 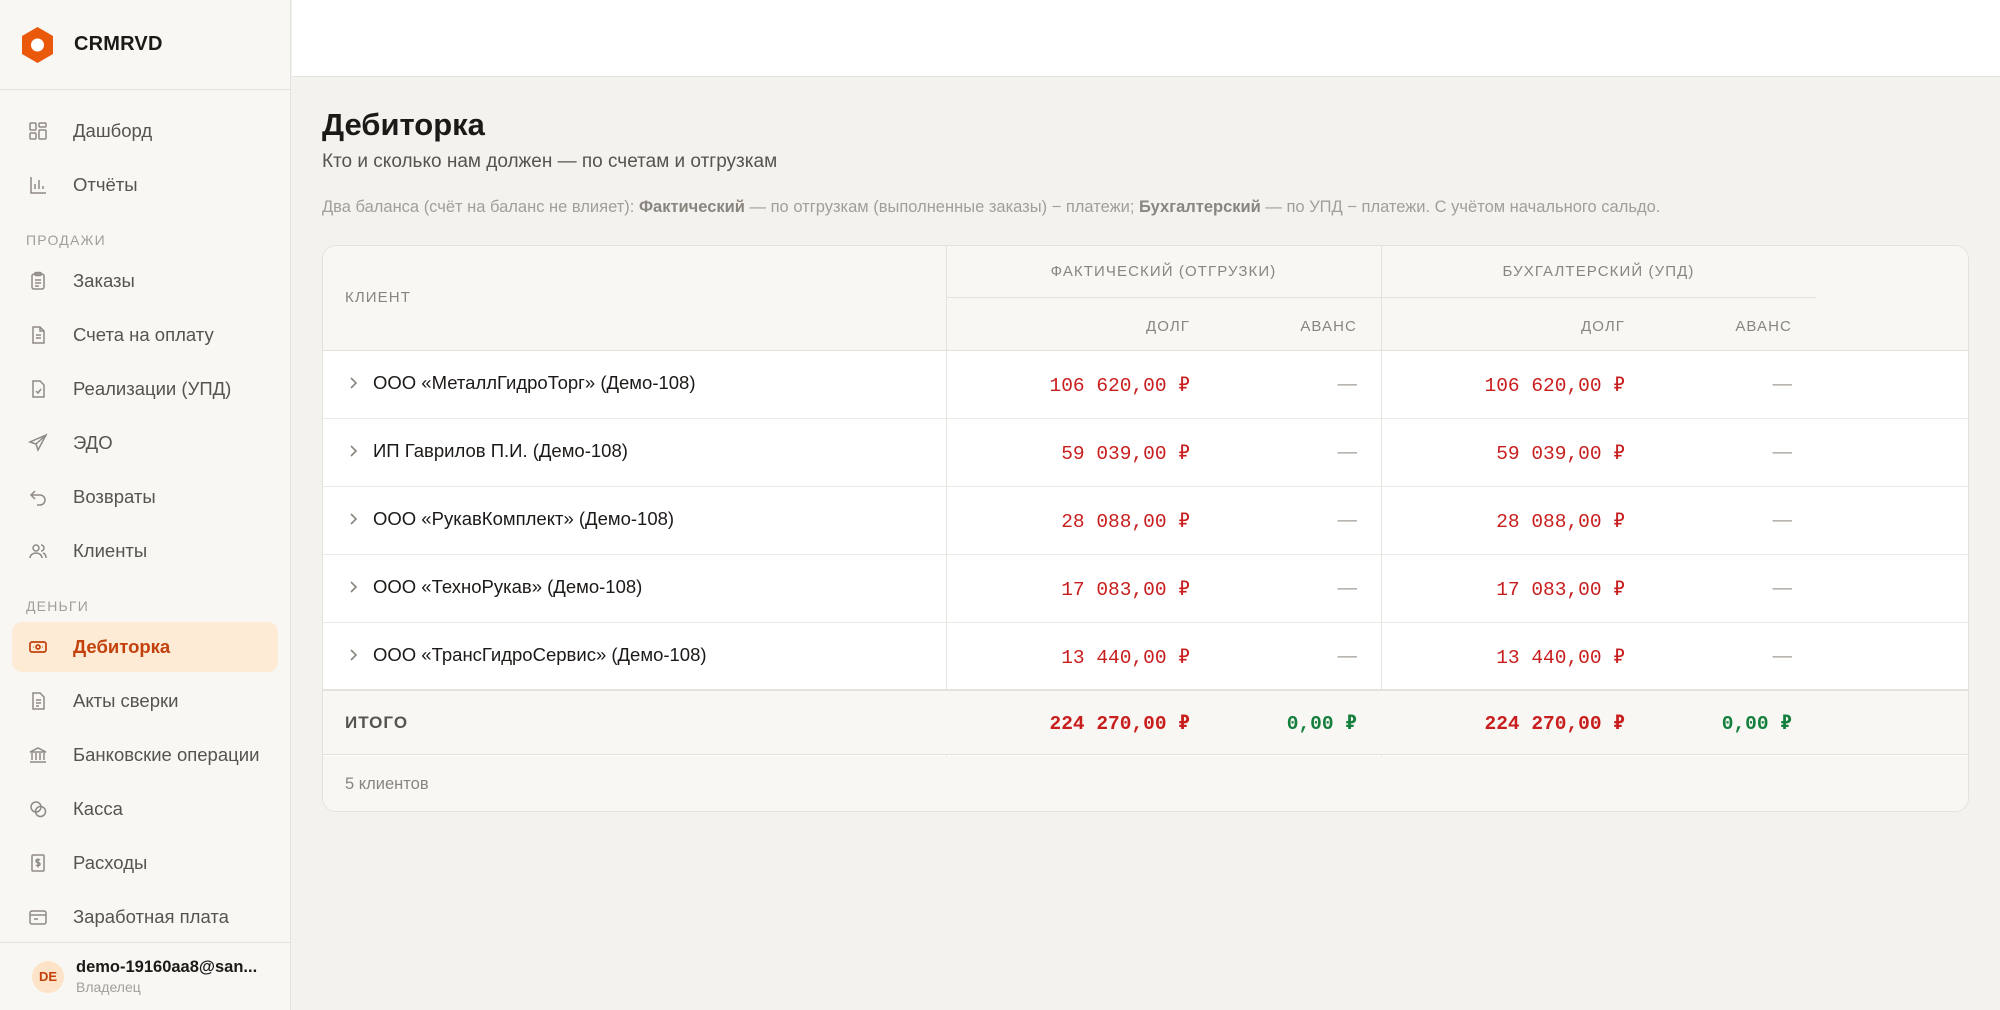 I want to click on sidebar-item-clients: Клиенты, so click(x=145, y=551).